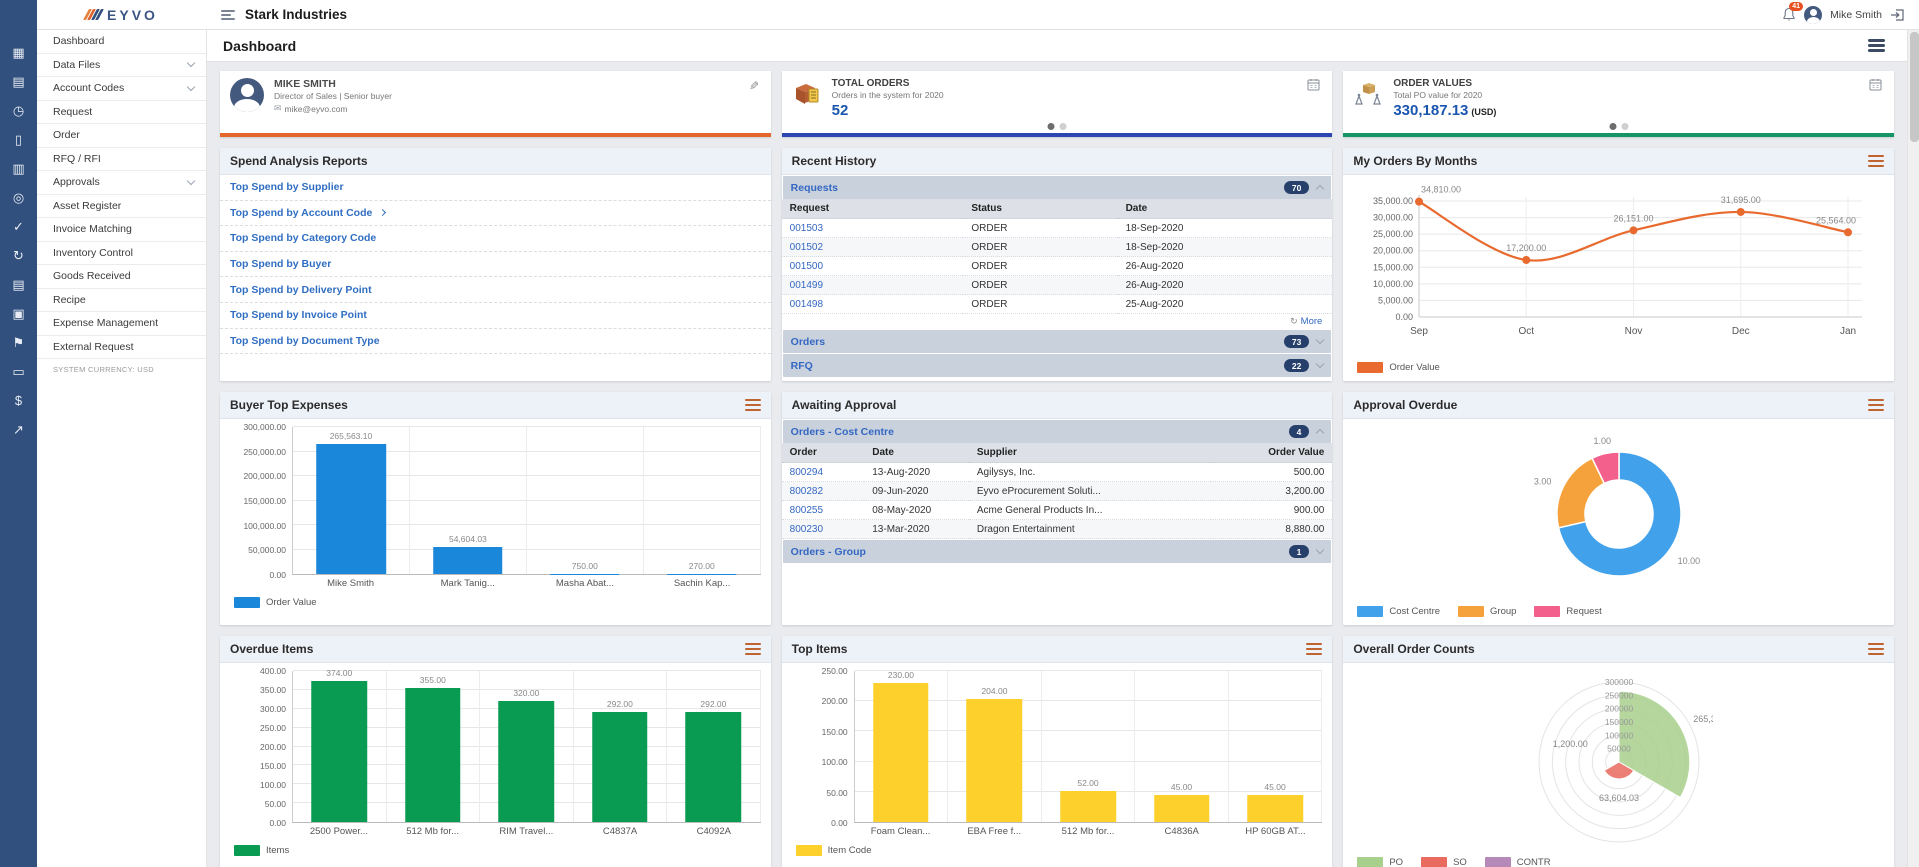  What do you see at coordinates (1913, 448) in the screenshot?
I see `scrollbar-track` at bounding box center [1913, 448].